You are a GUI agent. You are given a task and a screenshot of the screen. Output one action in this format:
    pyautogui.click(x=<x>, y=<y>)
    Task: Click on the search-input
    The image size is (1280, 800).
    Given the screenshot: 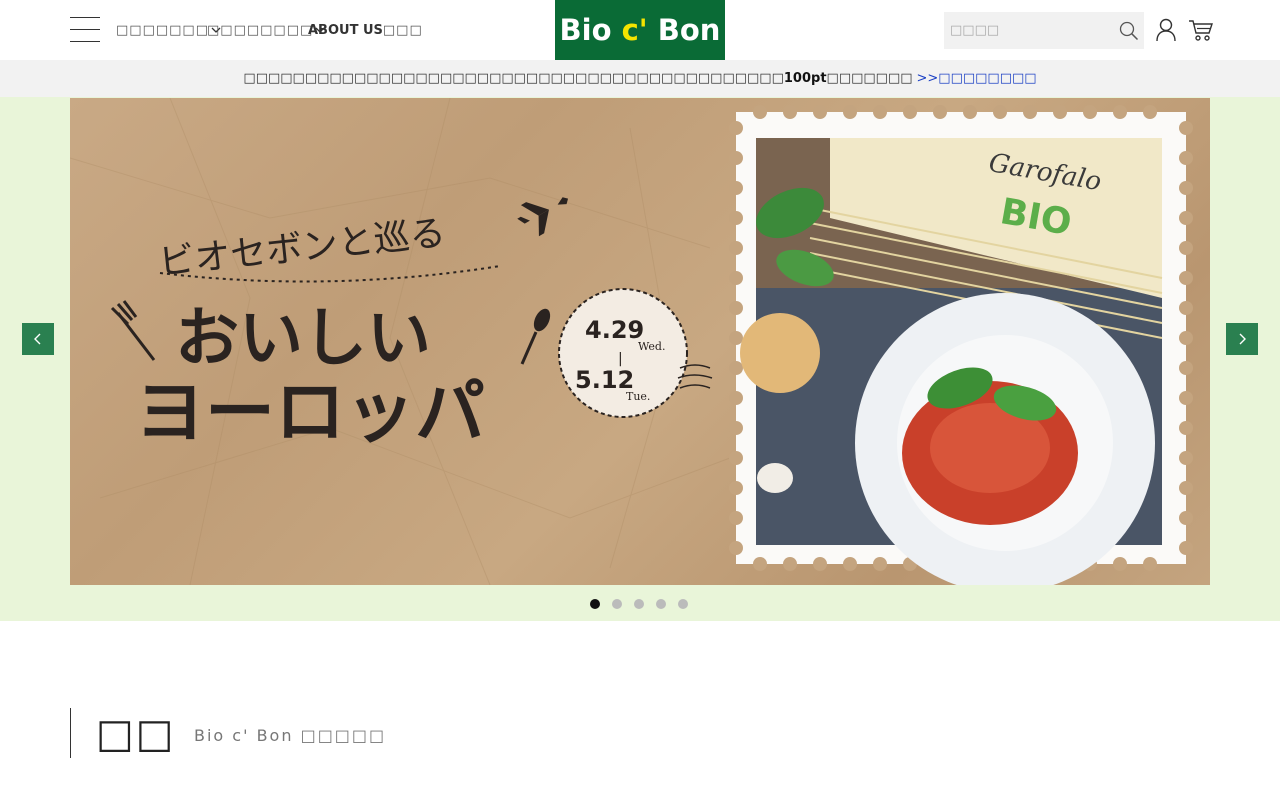 What is the action you would take?
    pyautogui.click(x=1029, y=30)
    